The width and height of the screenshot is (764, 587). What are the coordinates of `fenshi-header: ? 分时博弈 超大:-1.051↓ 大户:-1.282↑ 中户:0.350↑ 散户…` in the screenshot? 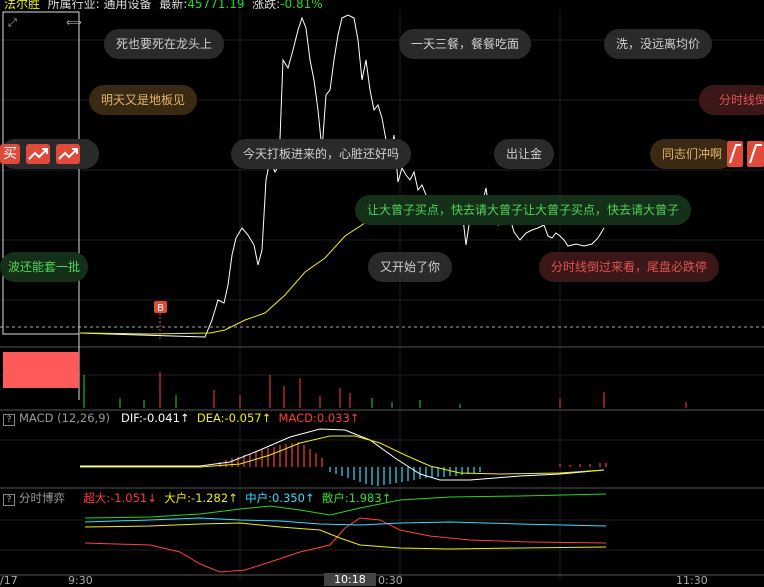 It's located at (197, 499).